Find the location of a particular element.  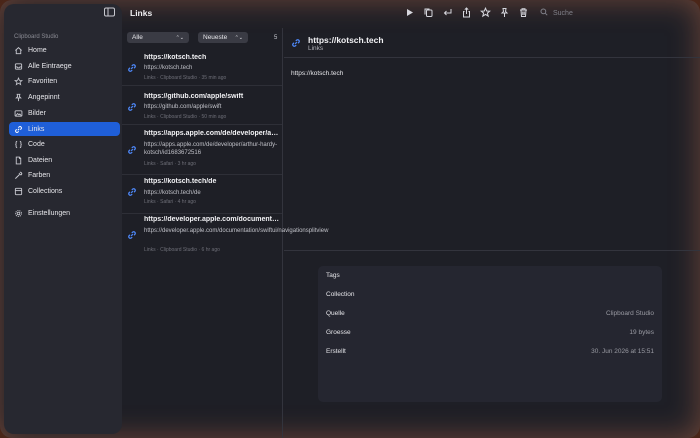

property-tags: Tags is located at coordinates (490, 275).